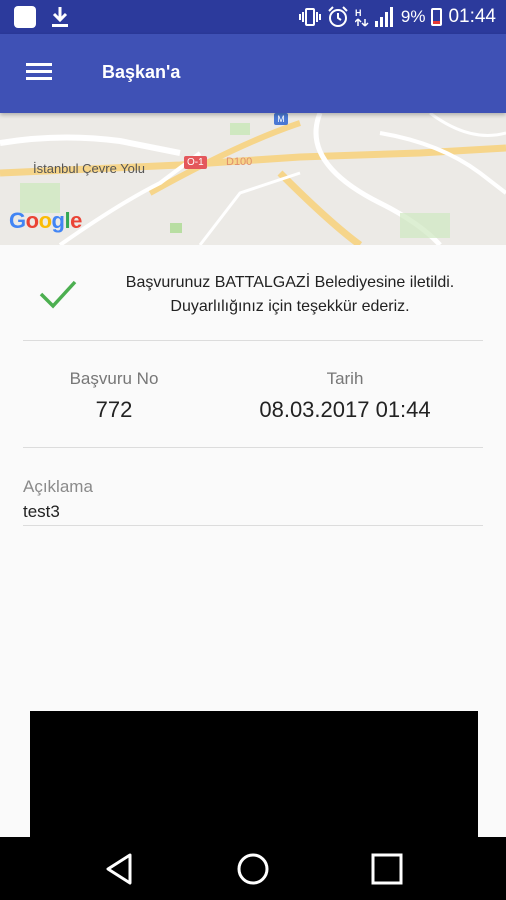 This screenshot has height=900, width=506. I want to click on route-shield: O-1, so click(195, 162).